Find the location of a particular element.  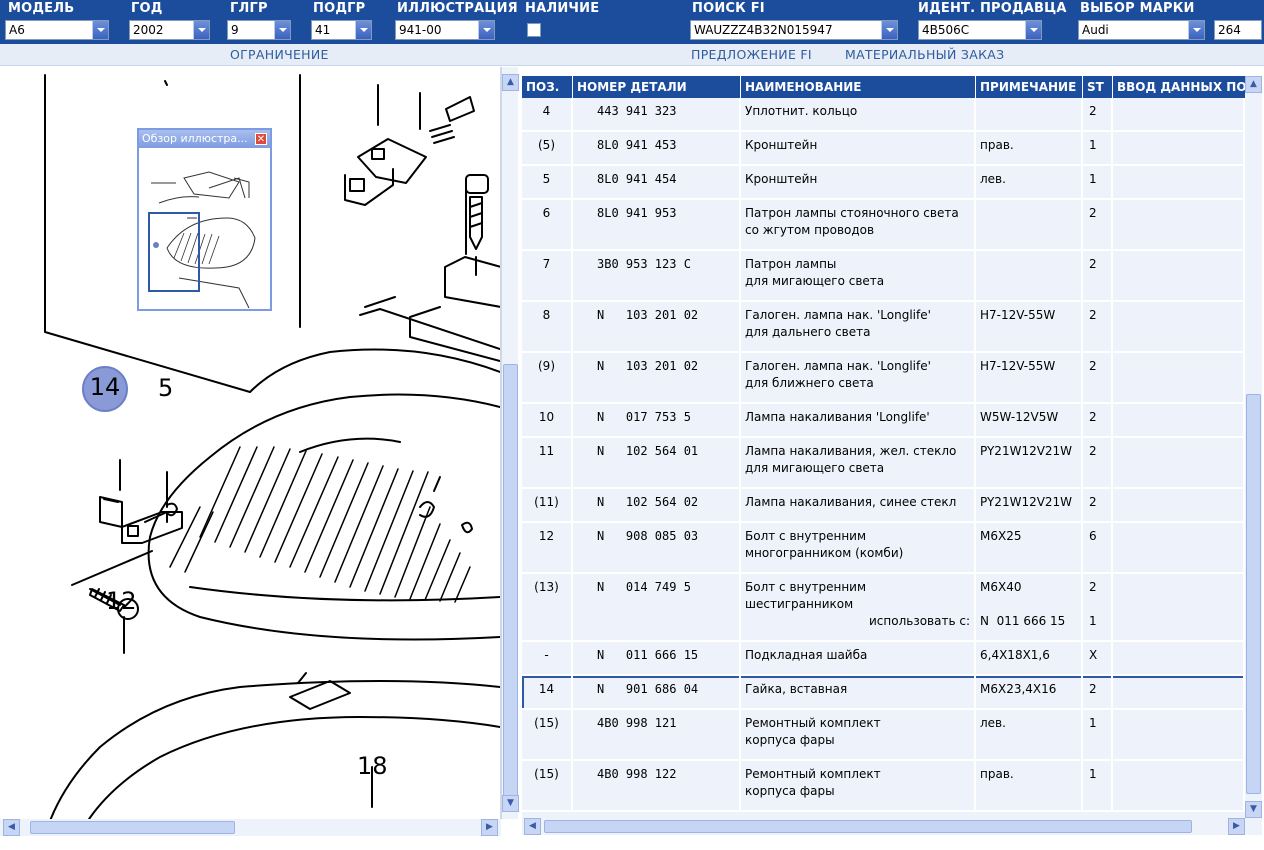

availability-checkbox is located at coordinates (534, 30).